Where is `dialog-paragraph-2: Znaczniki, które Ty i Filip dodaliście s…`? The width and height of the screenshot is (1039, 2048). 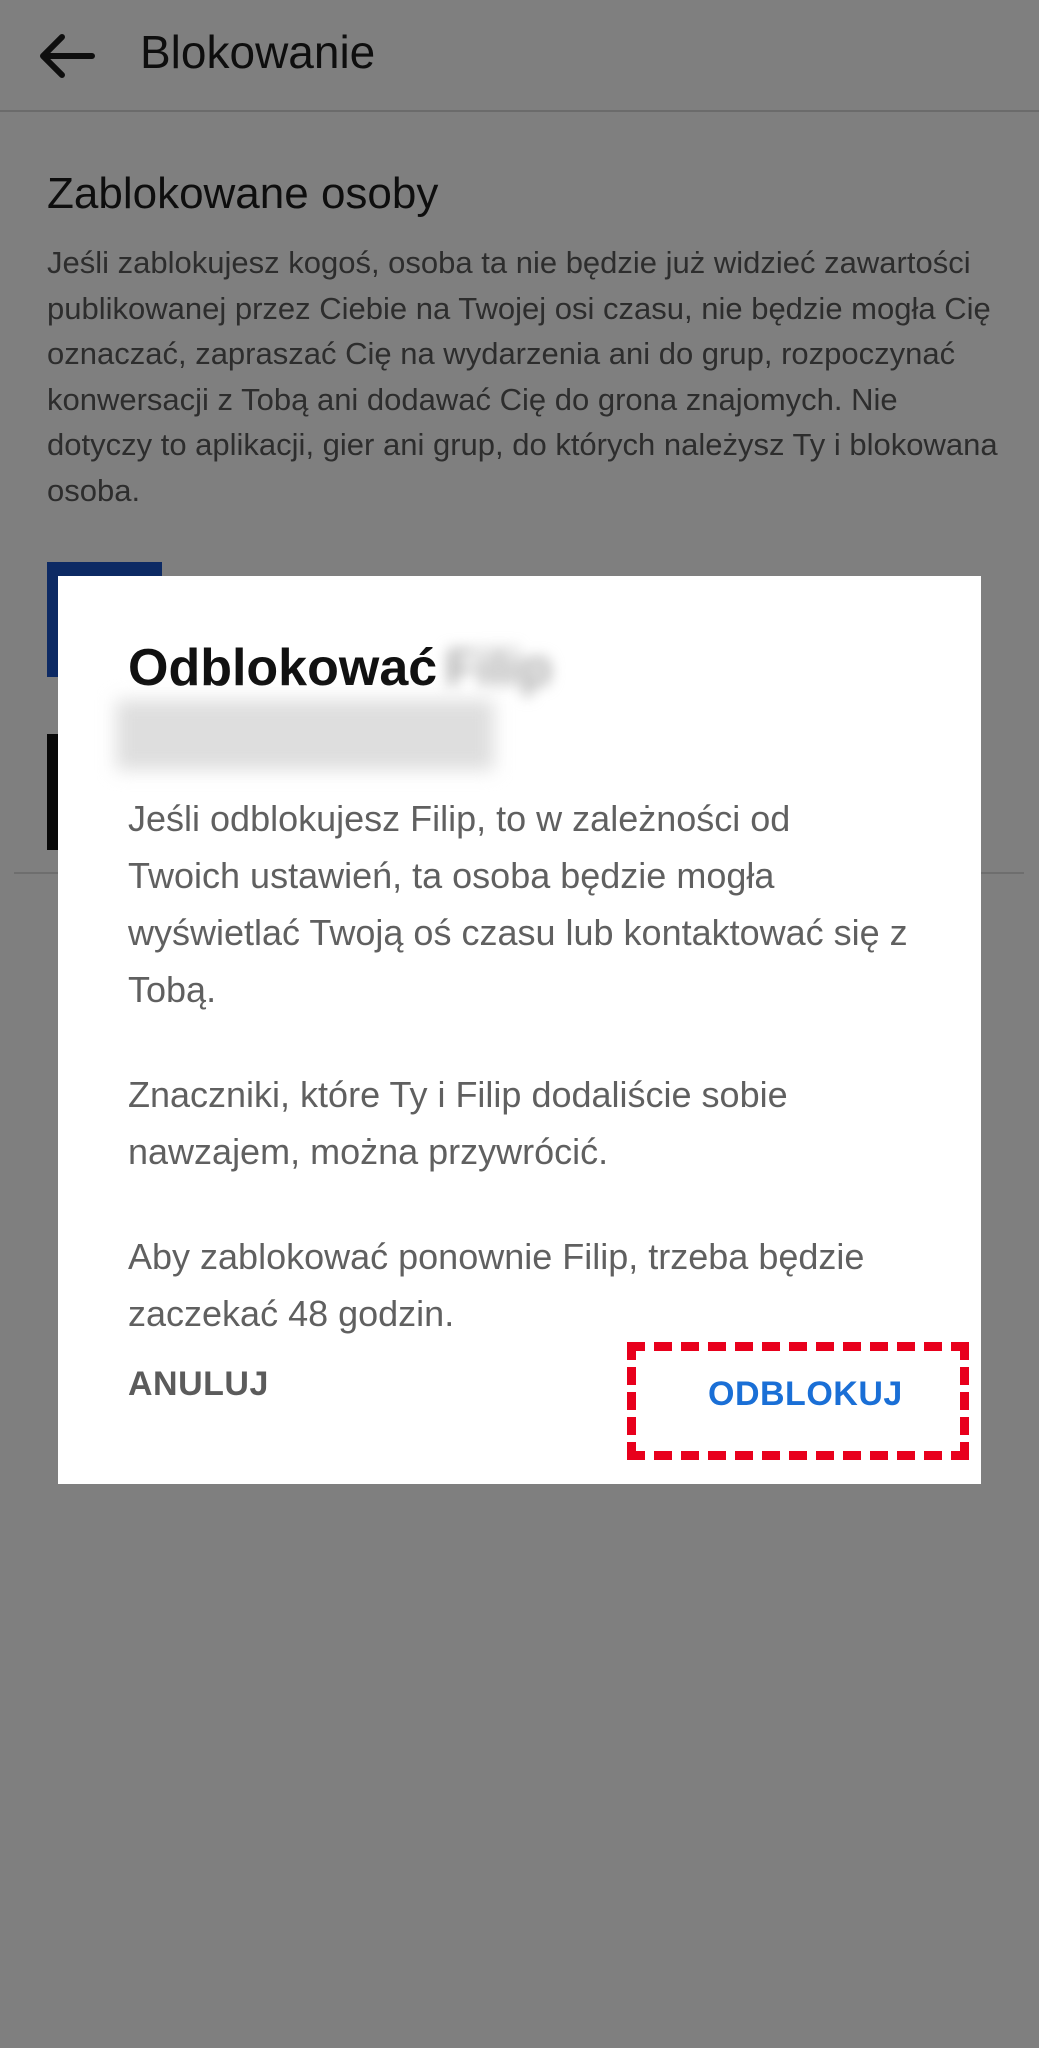 dialog-paragraph-2: Znaczniki, które Ty i Filip dodaliście s… is located at coordinates (458, 1123).